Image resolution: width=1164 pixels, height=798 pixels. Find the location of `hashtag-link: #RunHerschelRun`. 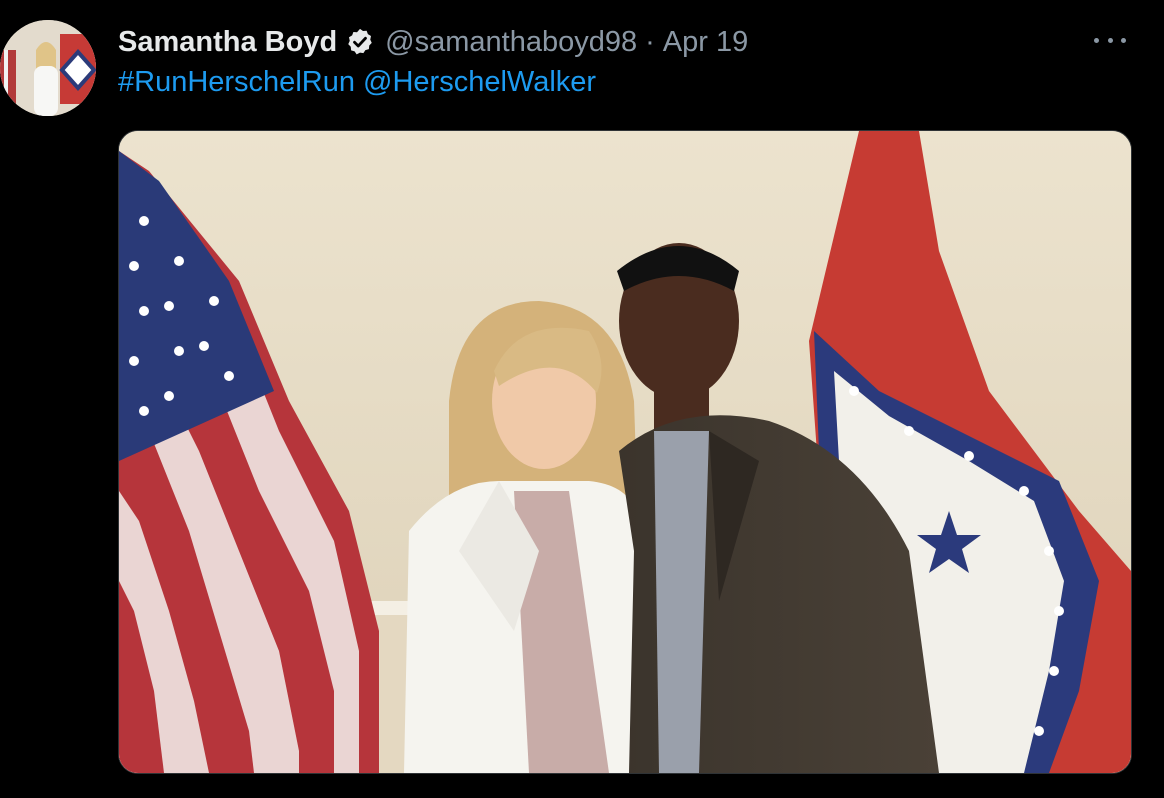

hashtag-link: #RunHerschelRun is located at coordinates (236, 82).